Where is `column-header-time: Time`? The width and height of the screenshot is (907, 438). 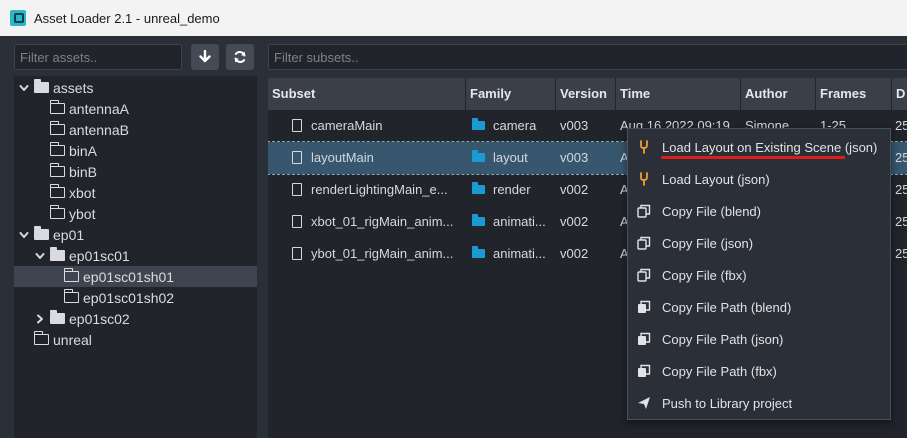
column-header-time: Time is located at coordinates (678, 94).